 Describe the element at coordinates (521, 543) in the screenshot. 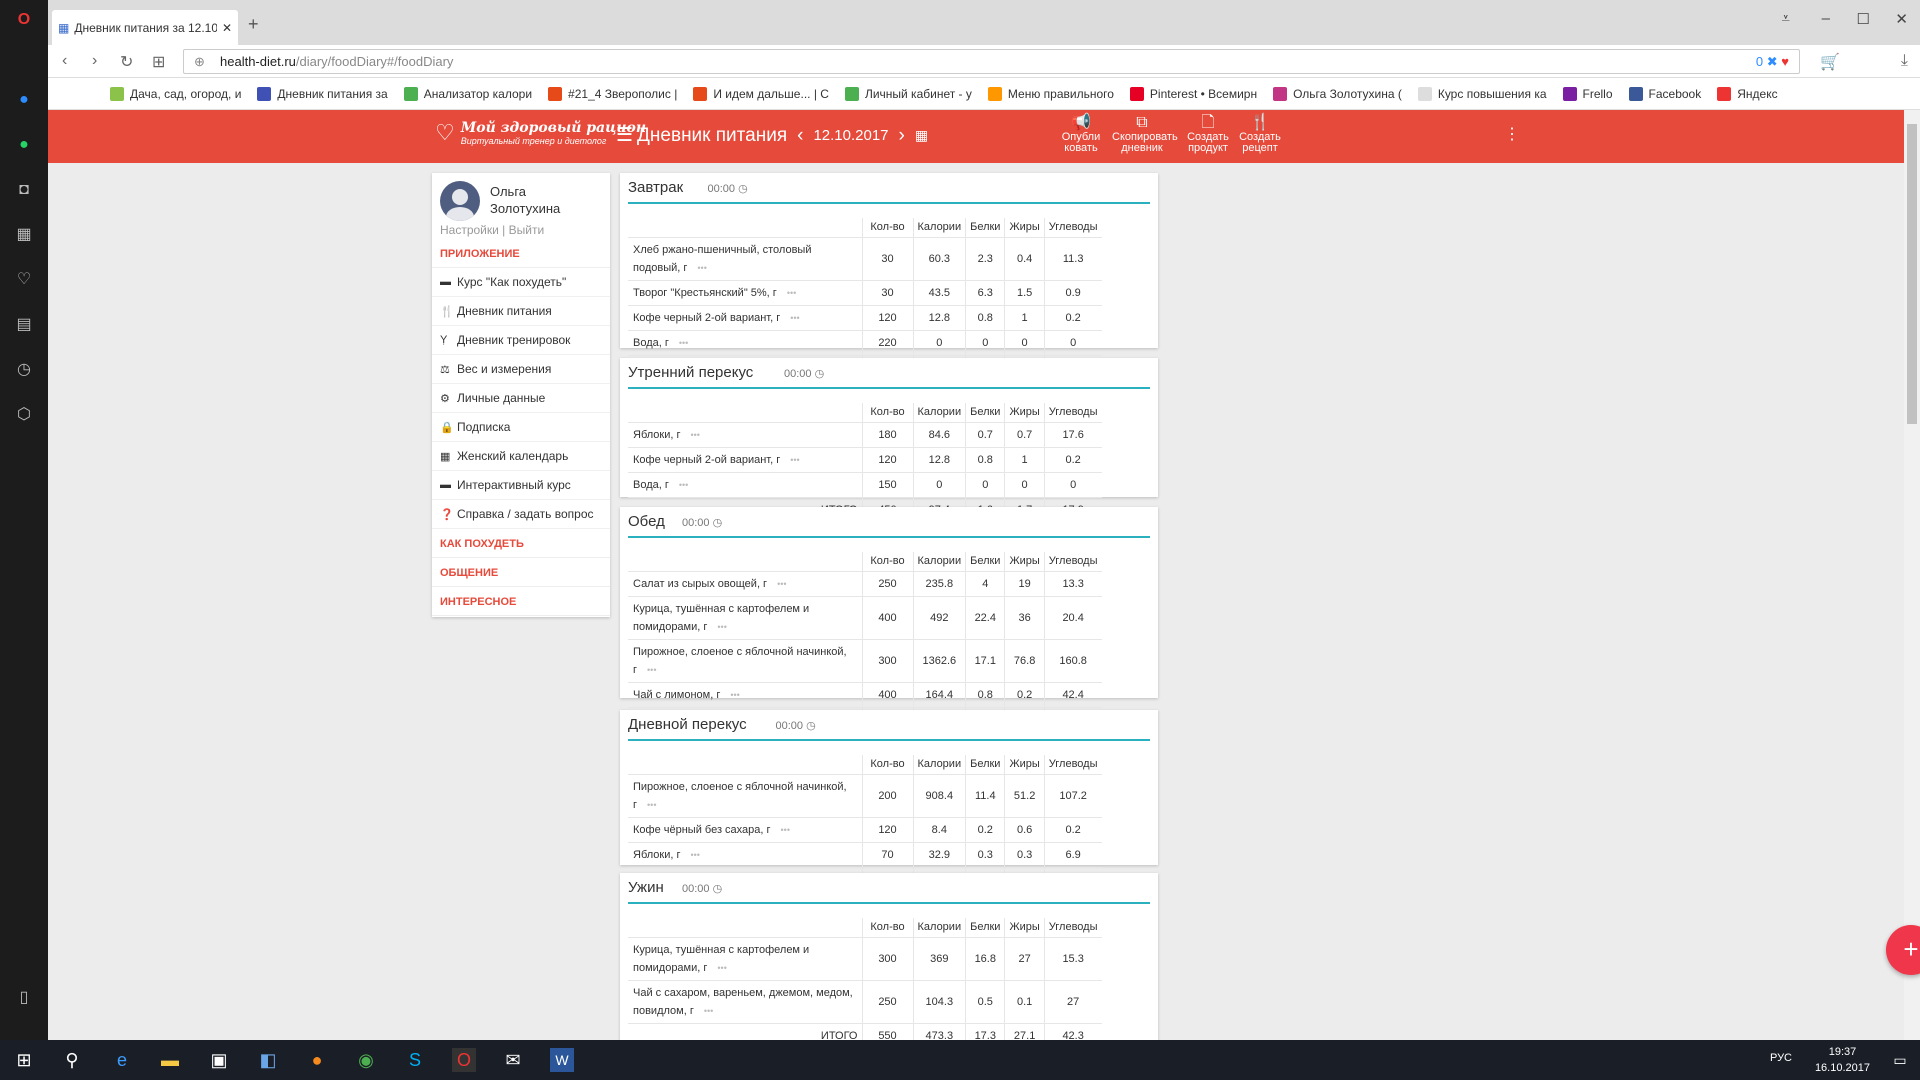

I see `sidebar-section: КАК ПОХУДЕТЬ` at that location.